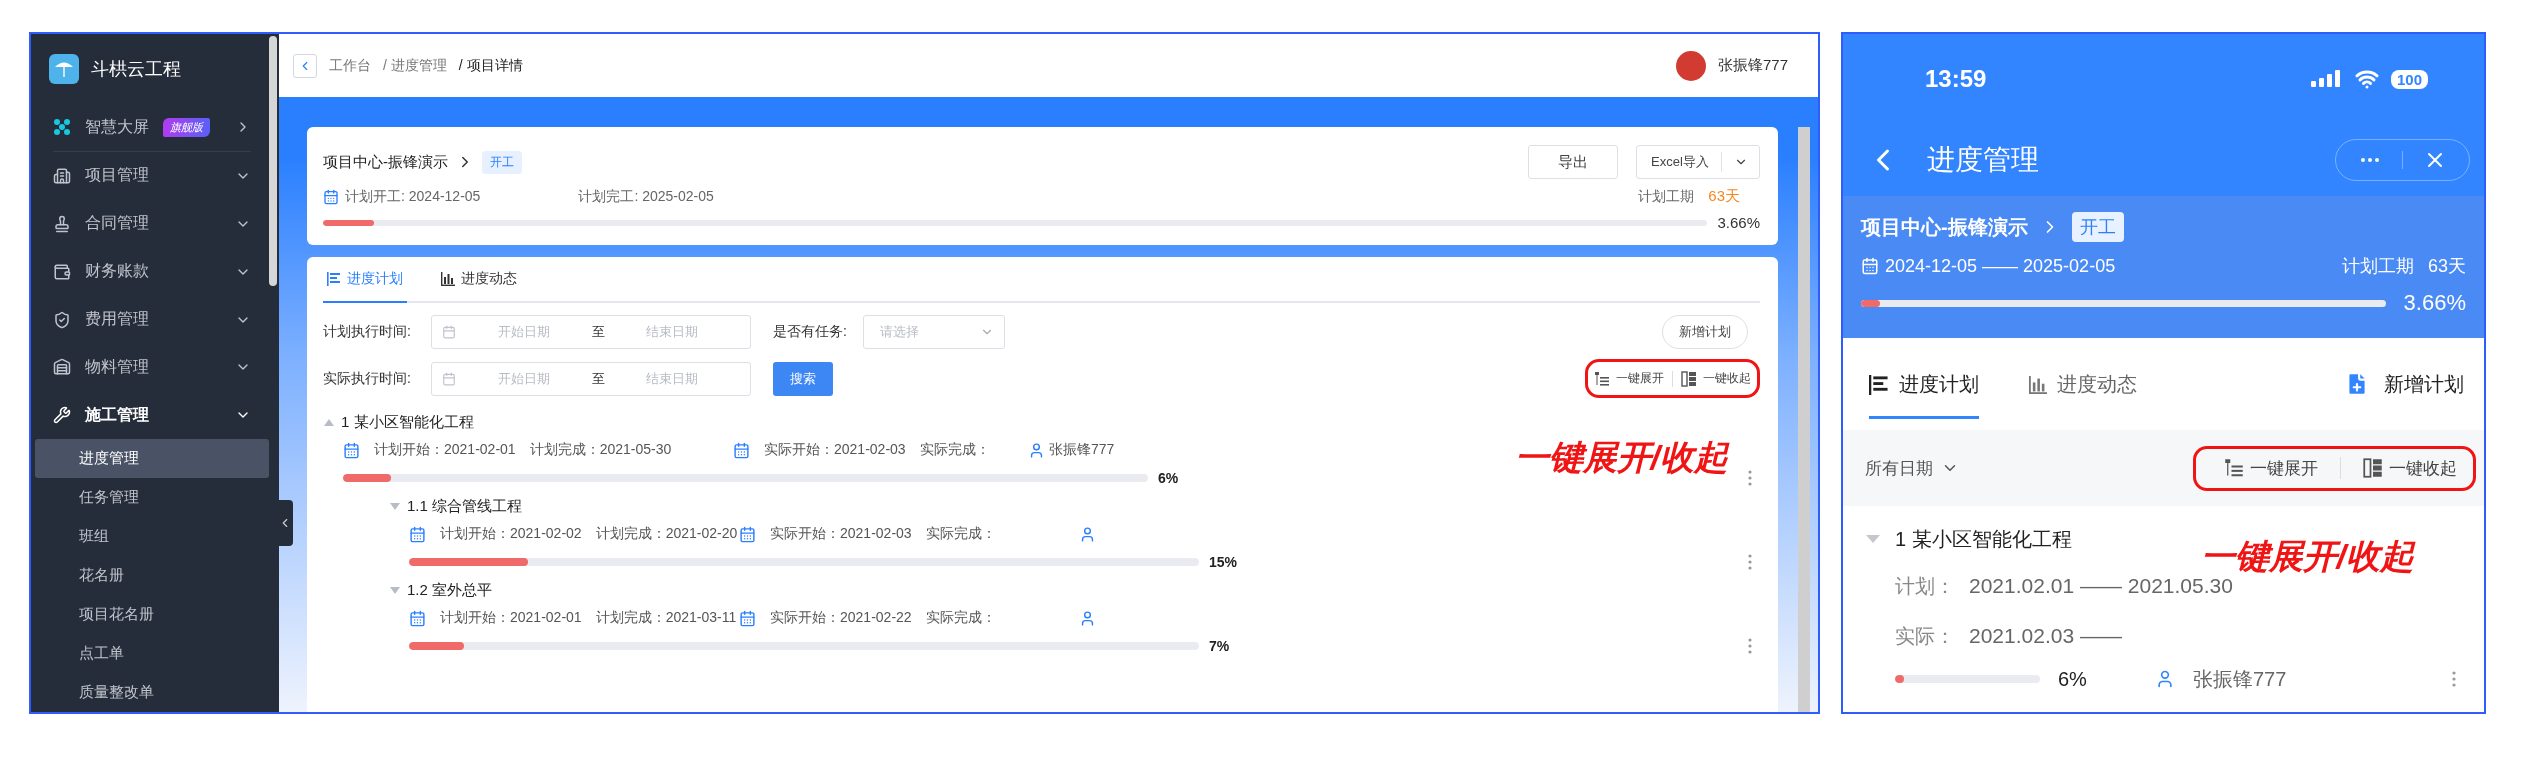 The image size is (2522, 762). What do you see at coordinates (600, 450) in the screenshot?
I see `plan-end-text: 计划完成：2021-05-30` at bounding box center [600, 450].